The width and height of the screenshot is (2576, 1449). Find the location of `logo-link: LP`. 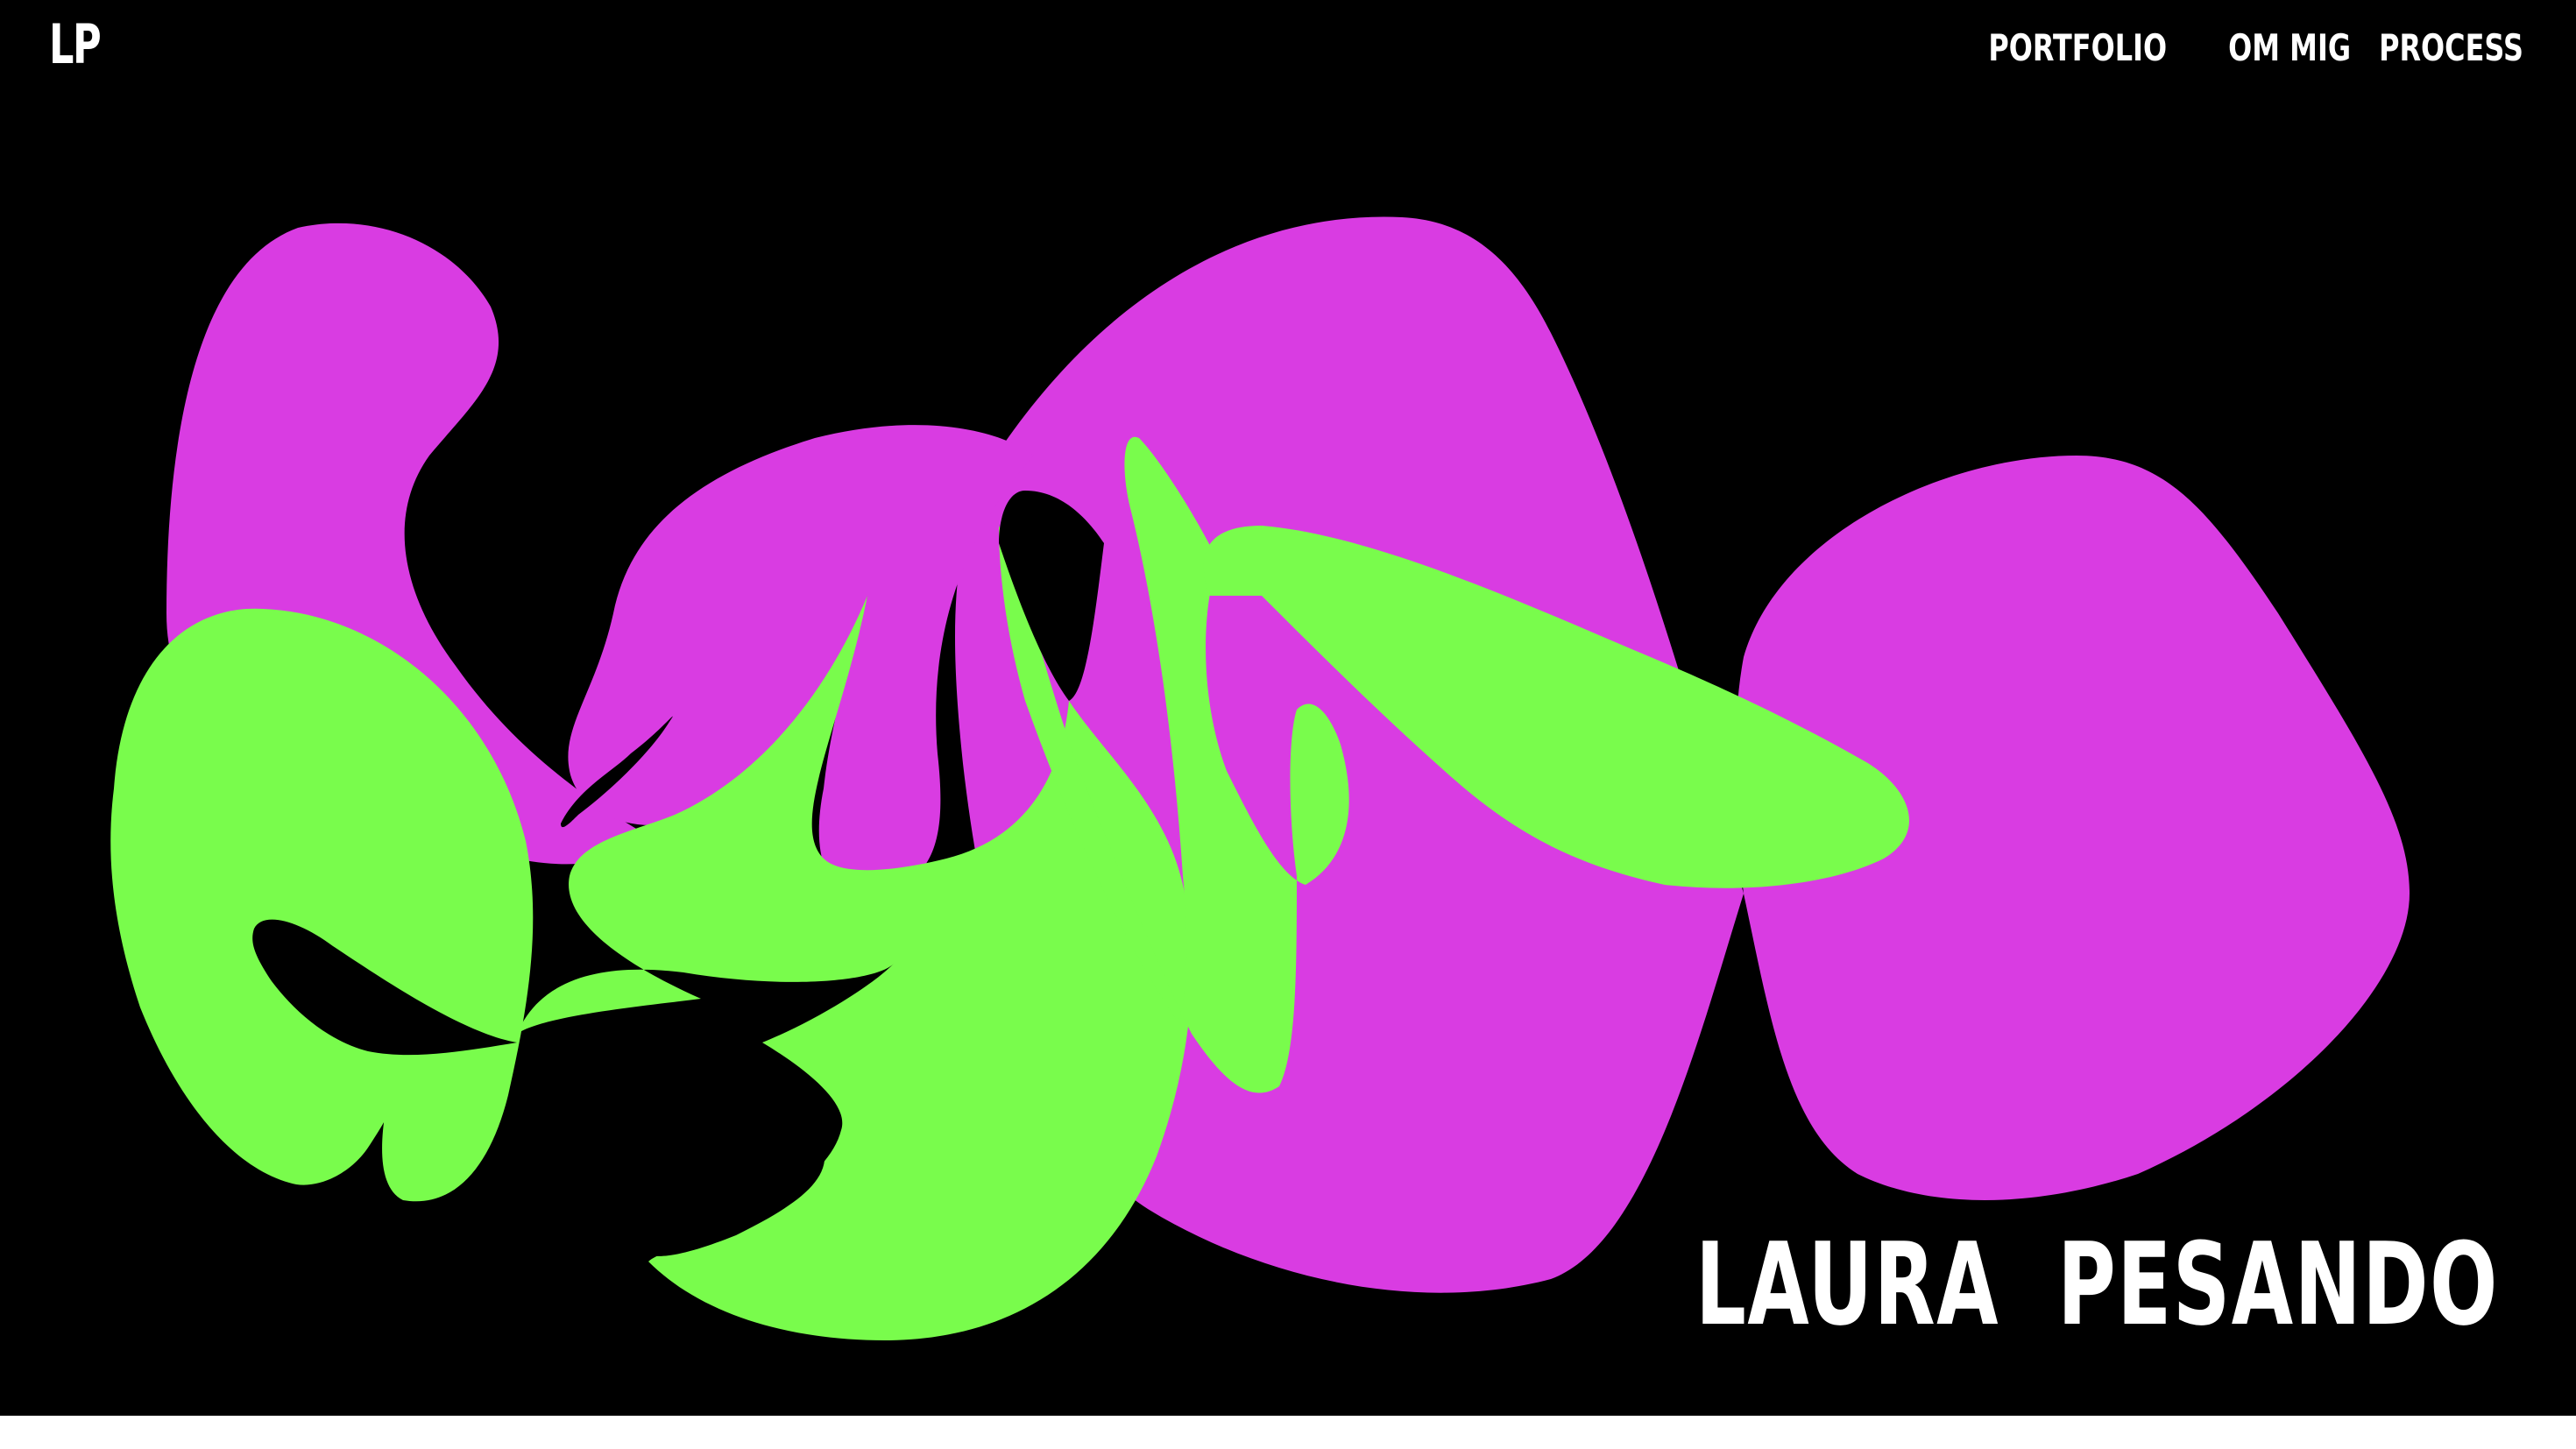

logo-link: LP is located at coordinates (75, 44).